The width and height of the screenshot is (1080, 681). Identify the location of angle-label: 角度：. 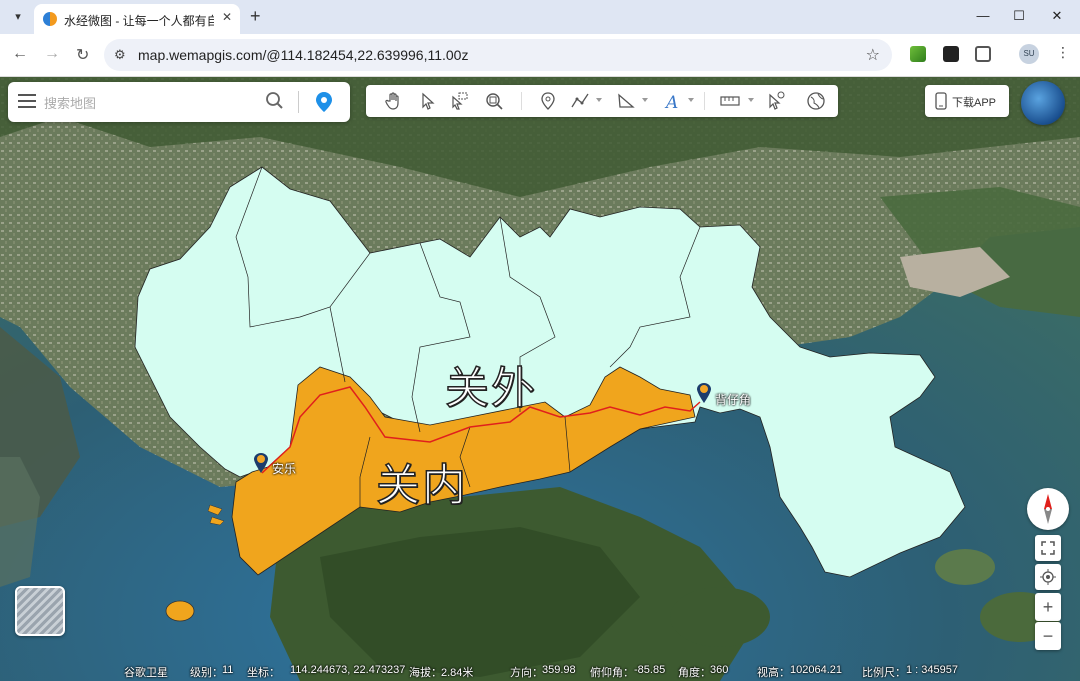
(694, 673).